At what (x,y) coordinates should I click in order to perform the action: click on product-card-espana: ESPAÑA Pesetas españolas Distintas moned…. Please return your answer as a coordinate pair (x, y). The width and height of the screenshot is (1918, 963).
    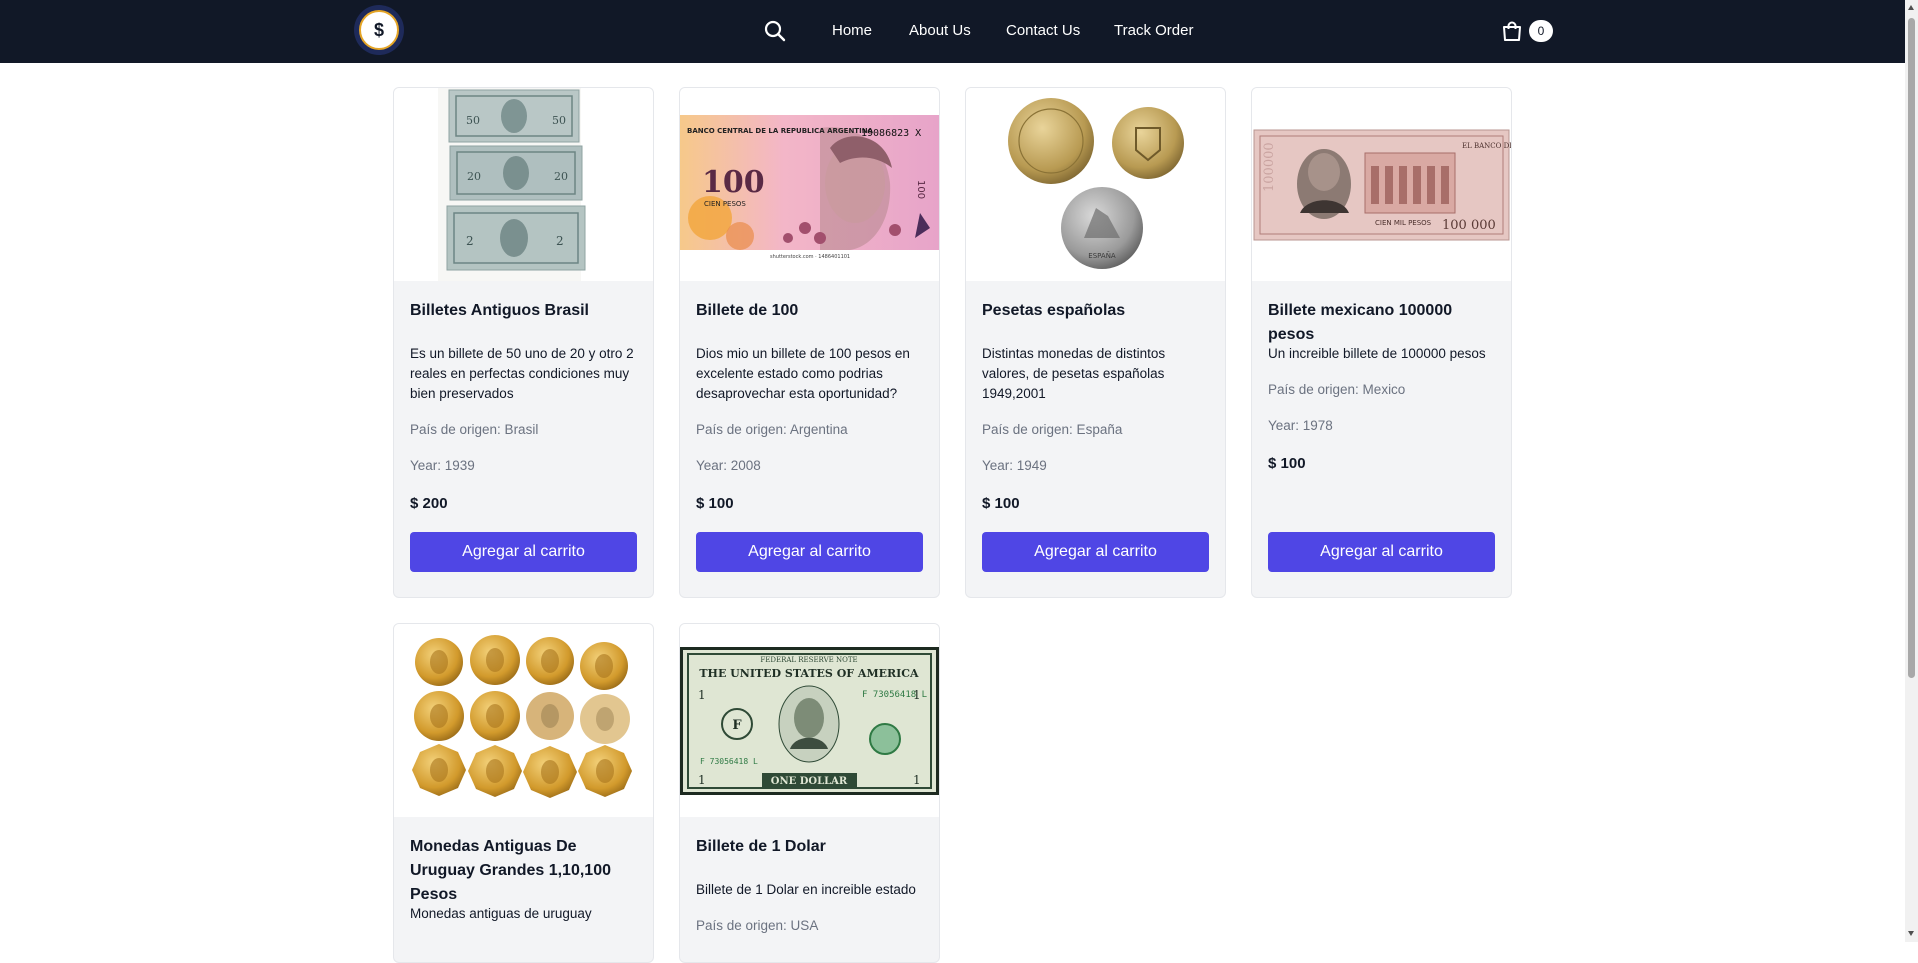
    Looking at the image, I should click on (1095, 342).